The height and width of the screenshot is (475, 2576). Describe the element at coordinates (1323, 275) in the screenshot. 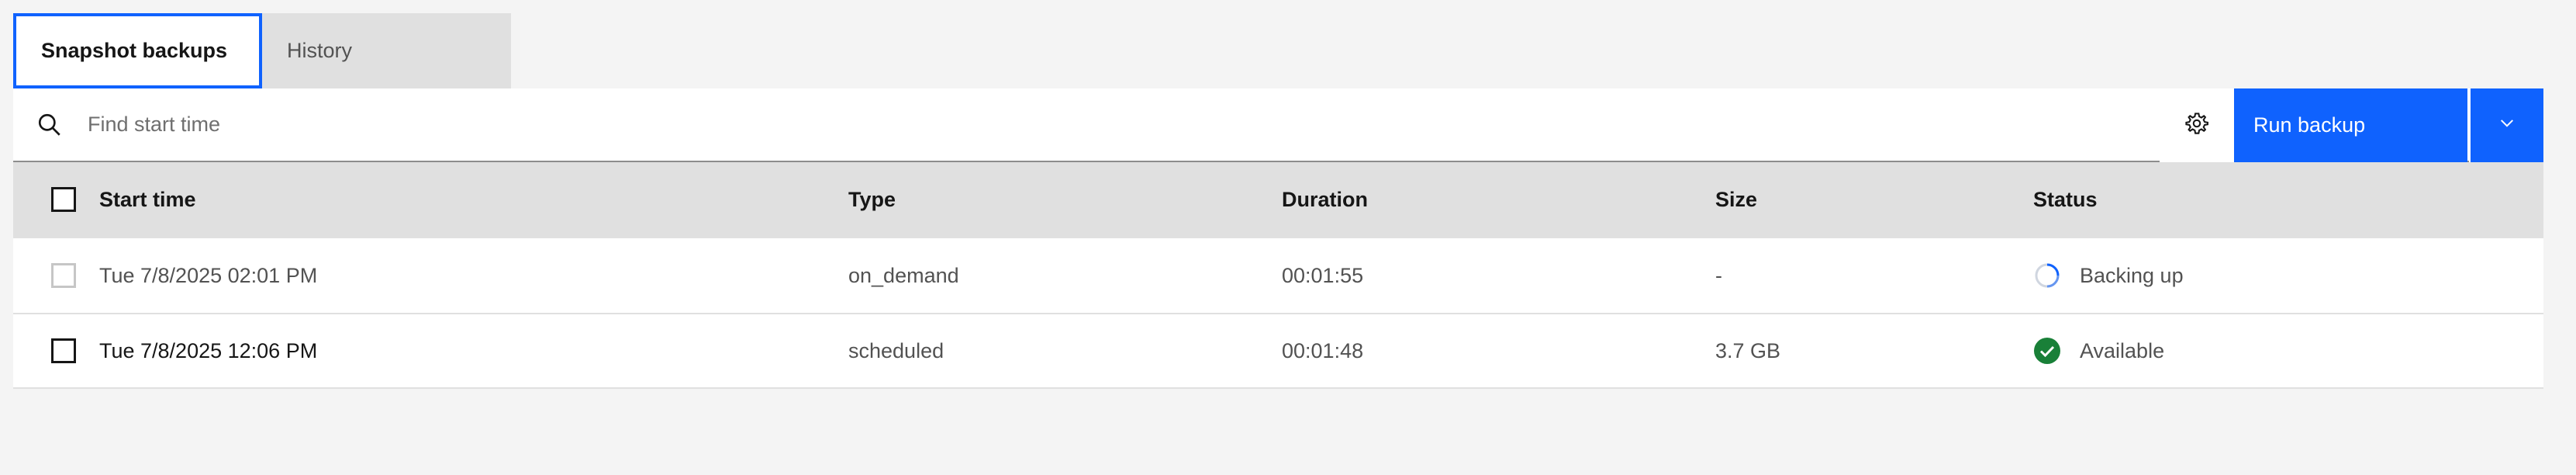

I see `duration-cell: 00:01:55` at that location.